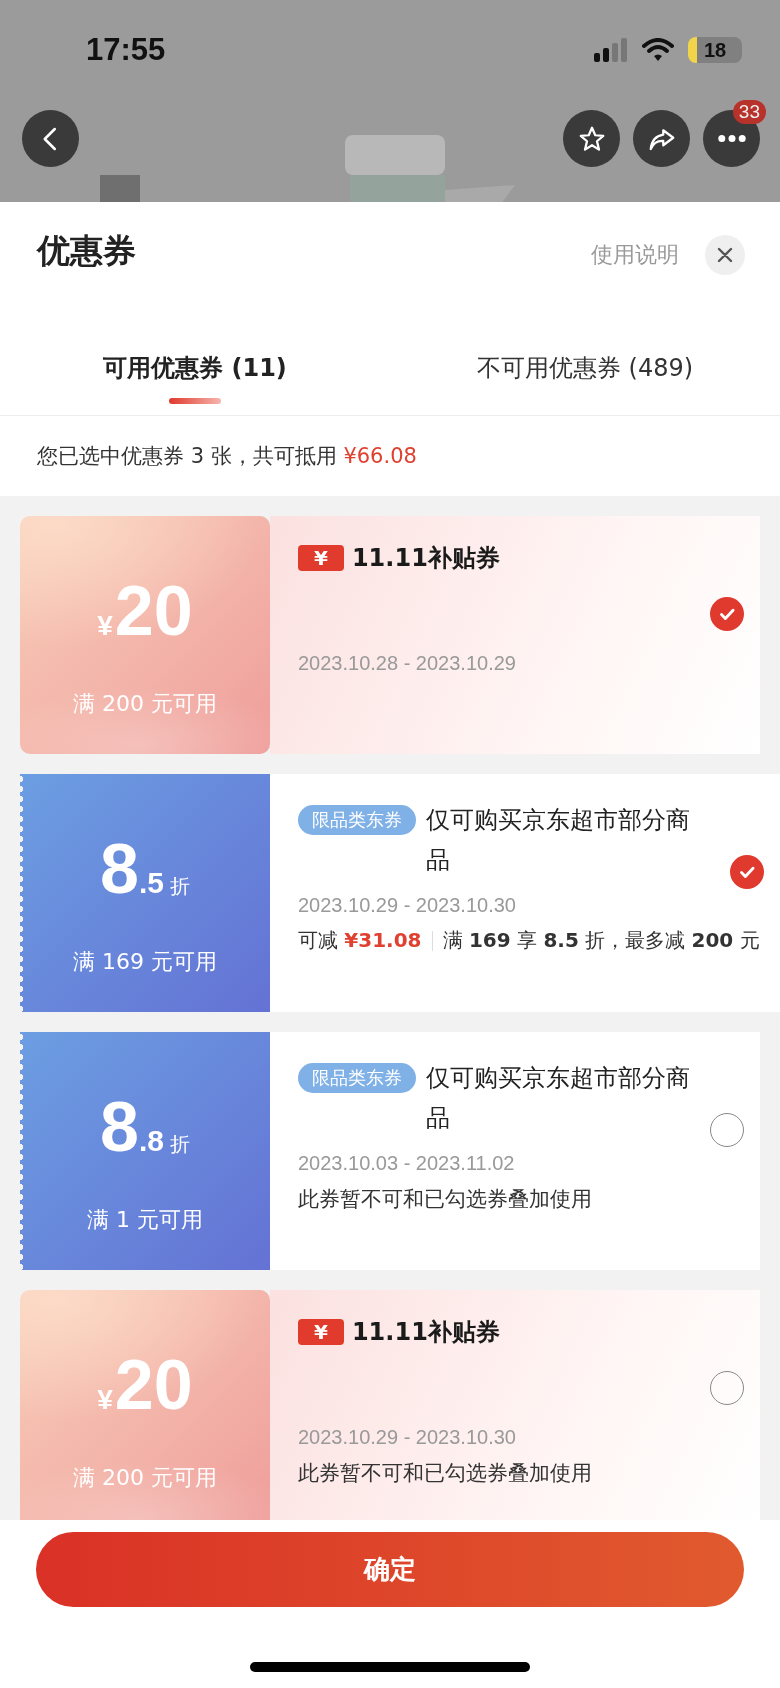  What do you see at coordinates (87, 250) in the screenshot?
I see `sheet-title: 优惠券` at bounding box center [87, 250].